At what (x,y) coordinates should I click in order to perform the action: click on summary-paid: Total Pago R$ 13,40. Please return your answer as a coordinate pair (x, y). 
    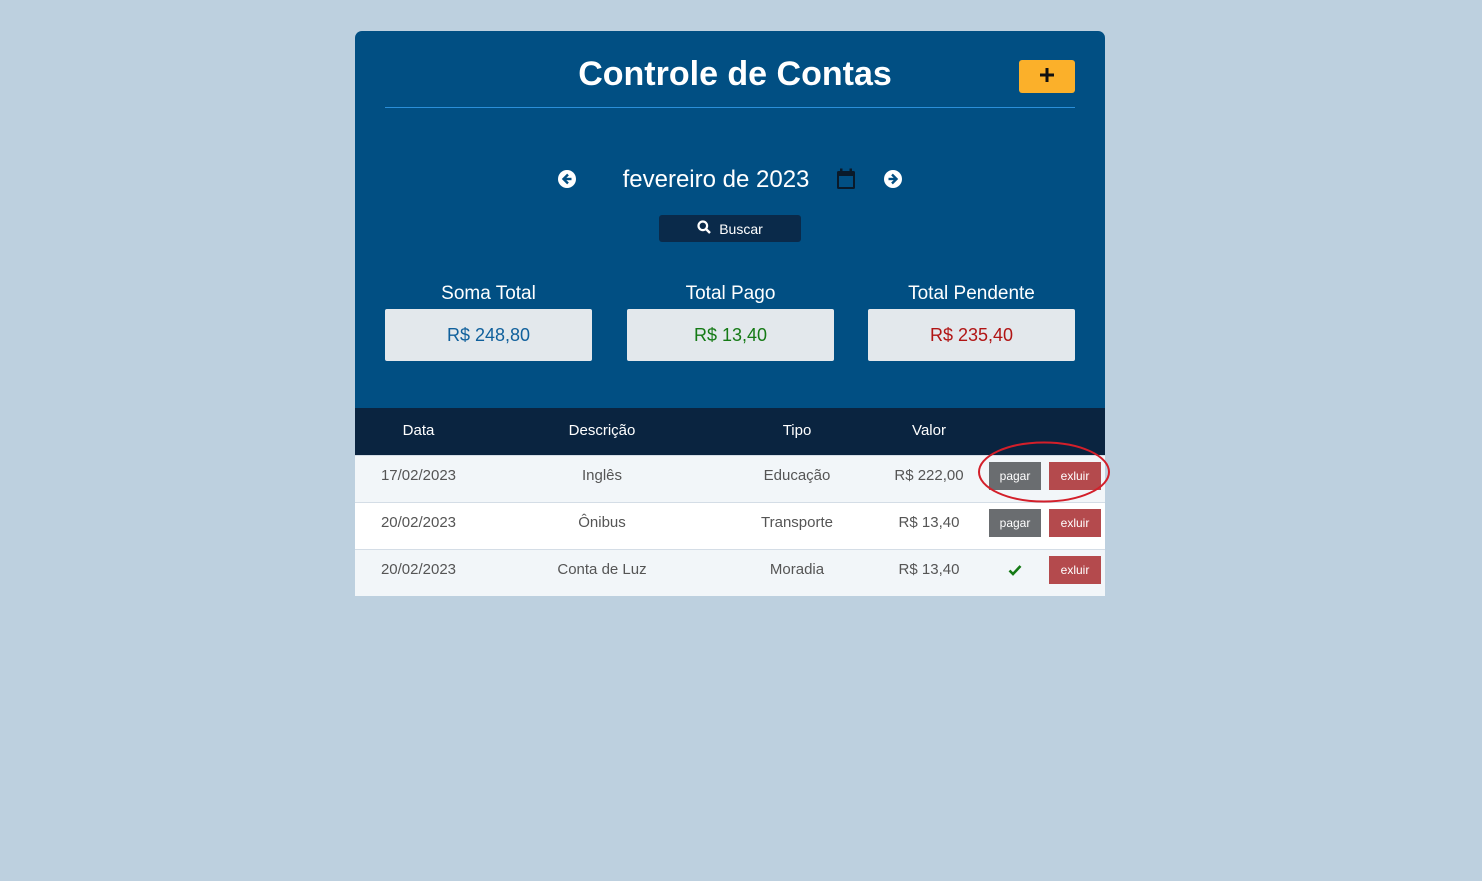
    Looking at the image, I should click on (730, 322).